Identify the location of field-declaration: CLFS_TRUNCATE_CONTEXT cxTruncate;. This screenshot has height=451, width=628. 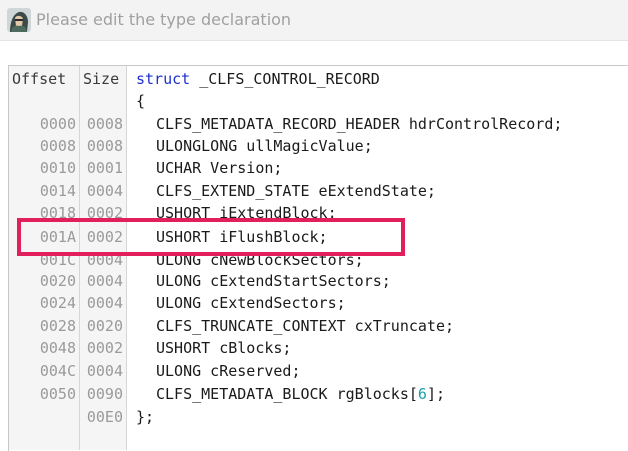
(305, 326).